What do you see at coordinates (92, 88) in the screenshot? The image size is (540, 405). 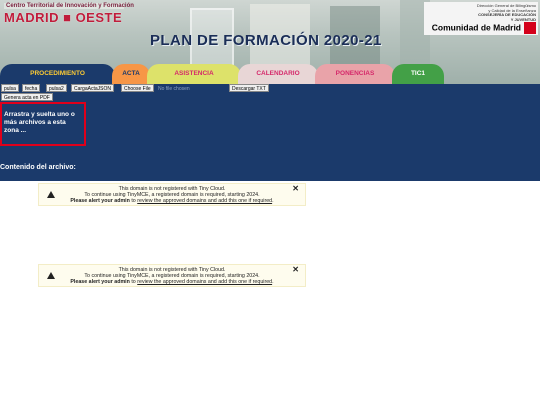 I see `carga-acta-json-button: CargaActaJSON` at bounding box center [92, 88].